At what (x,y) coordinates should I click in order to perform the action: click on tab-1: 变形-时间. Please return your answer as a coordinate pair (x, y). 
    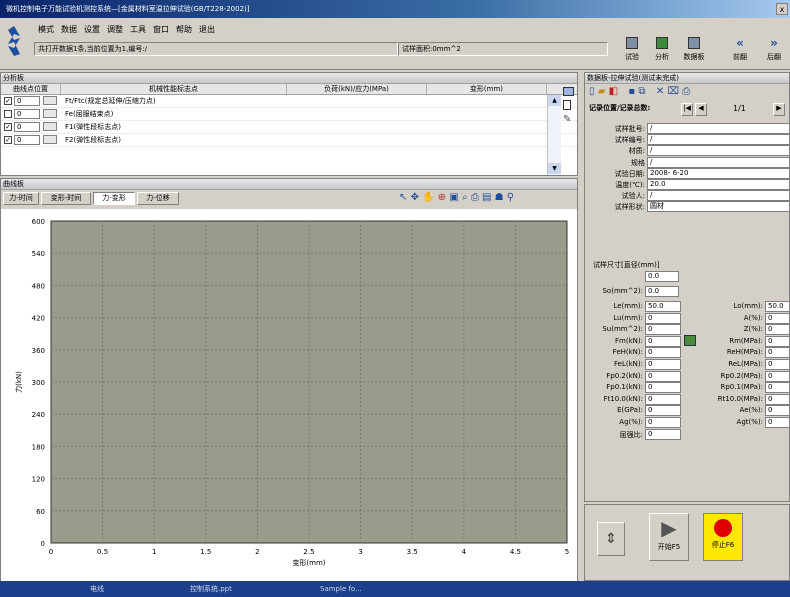
    Looking at the image, I should click on (66, 198).